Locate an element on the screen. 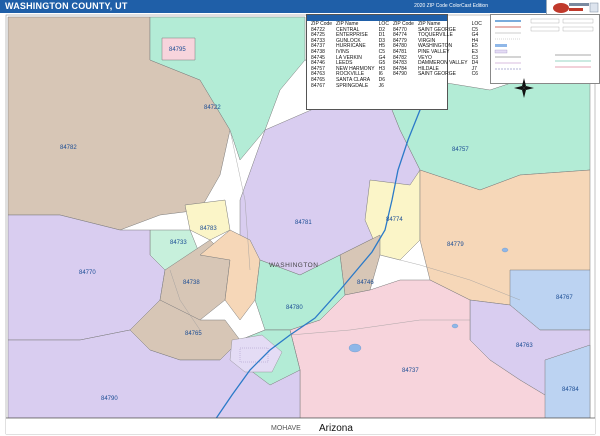 This screenshot has width=600, height=436. zip-label-84763: 84763 is located at coordinates (524, 346).